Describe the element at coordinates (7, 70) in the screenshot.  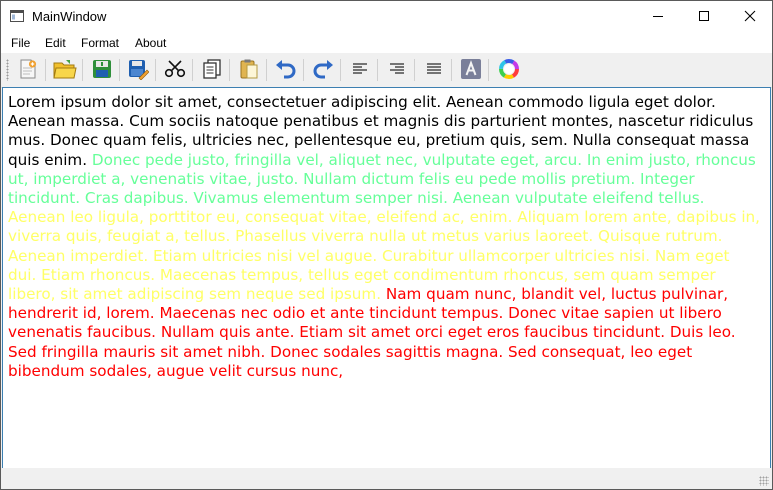
I see `toolbar-grip` at that location.